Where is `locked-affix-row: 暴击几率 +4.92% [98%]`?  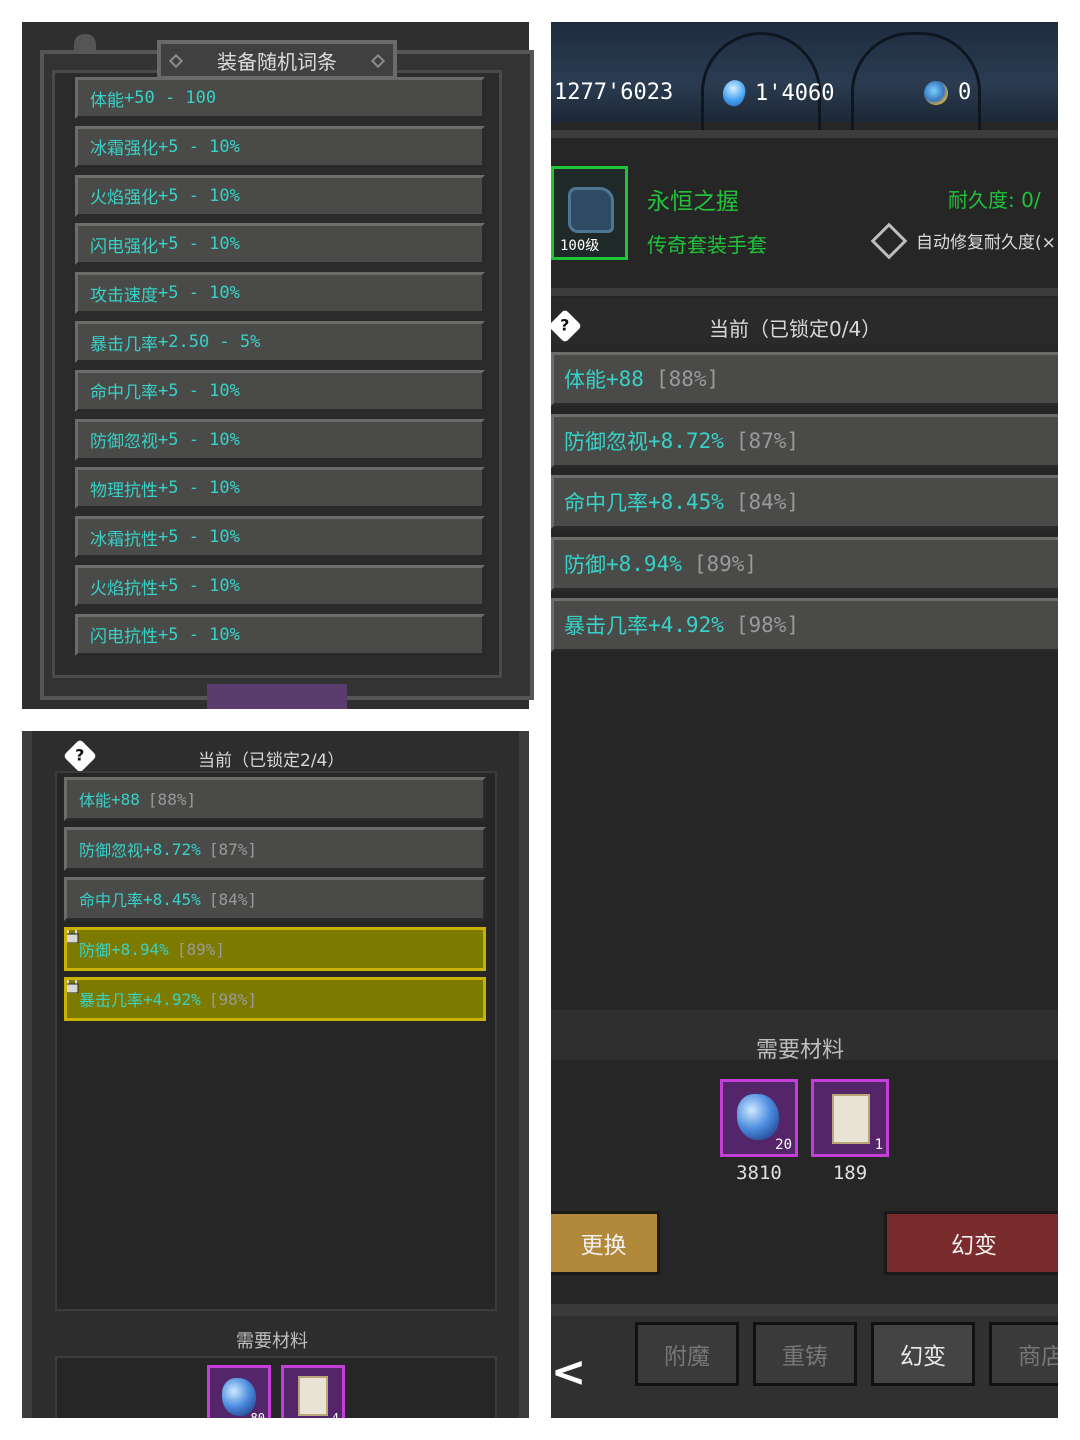
locked-affix-row: 暴击几率 +4.92% [98%] is located at coordinates (275, 999).